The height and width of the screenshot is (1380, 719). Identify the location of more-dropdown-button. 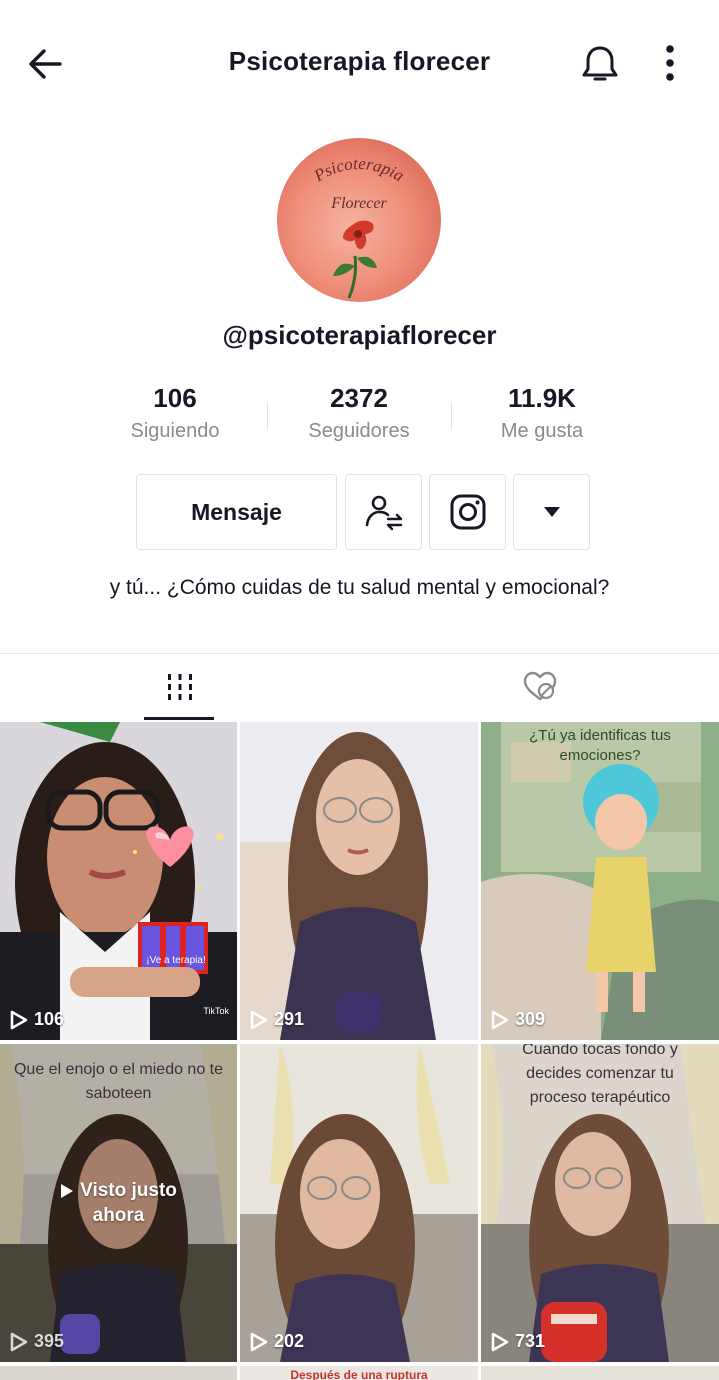
(551, 512).